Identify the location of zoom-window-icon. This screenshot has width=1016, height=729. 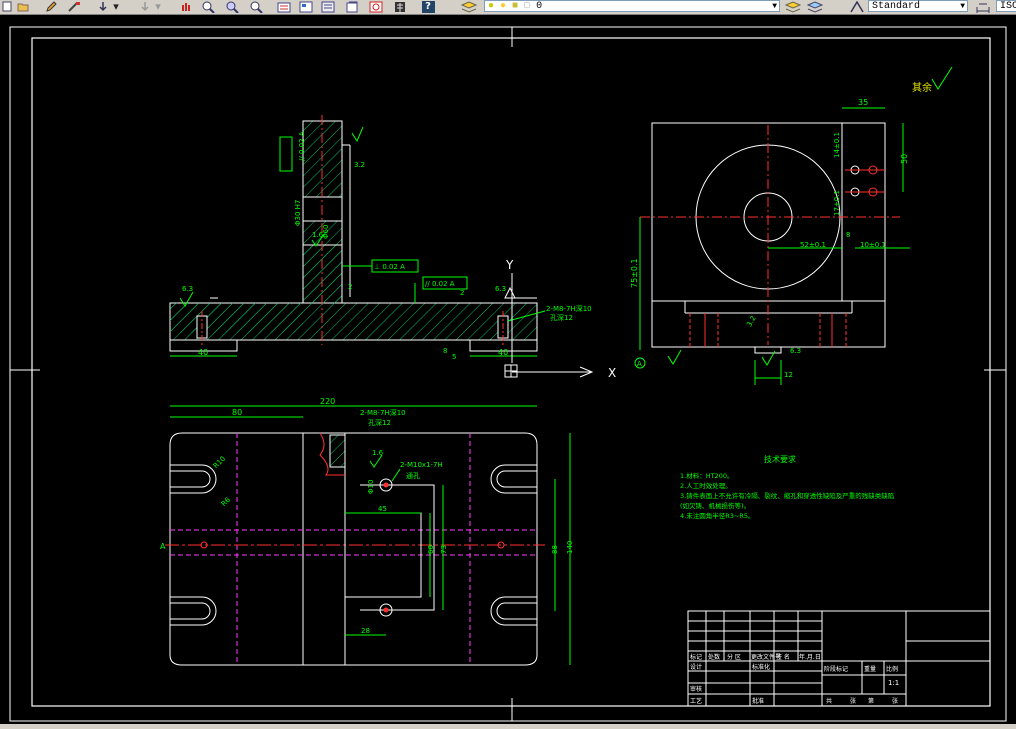
(232, 6).